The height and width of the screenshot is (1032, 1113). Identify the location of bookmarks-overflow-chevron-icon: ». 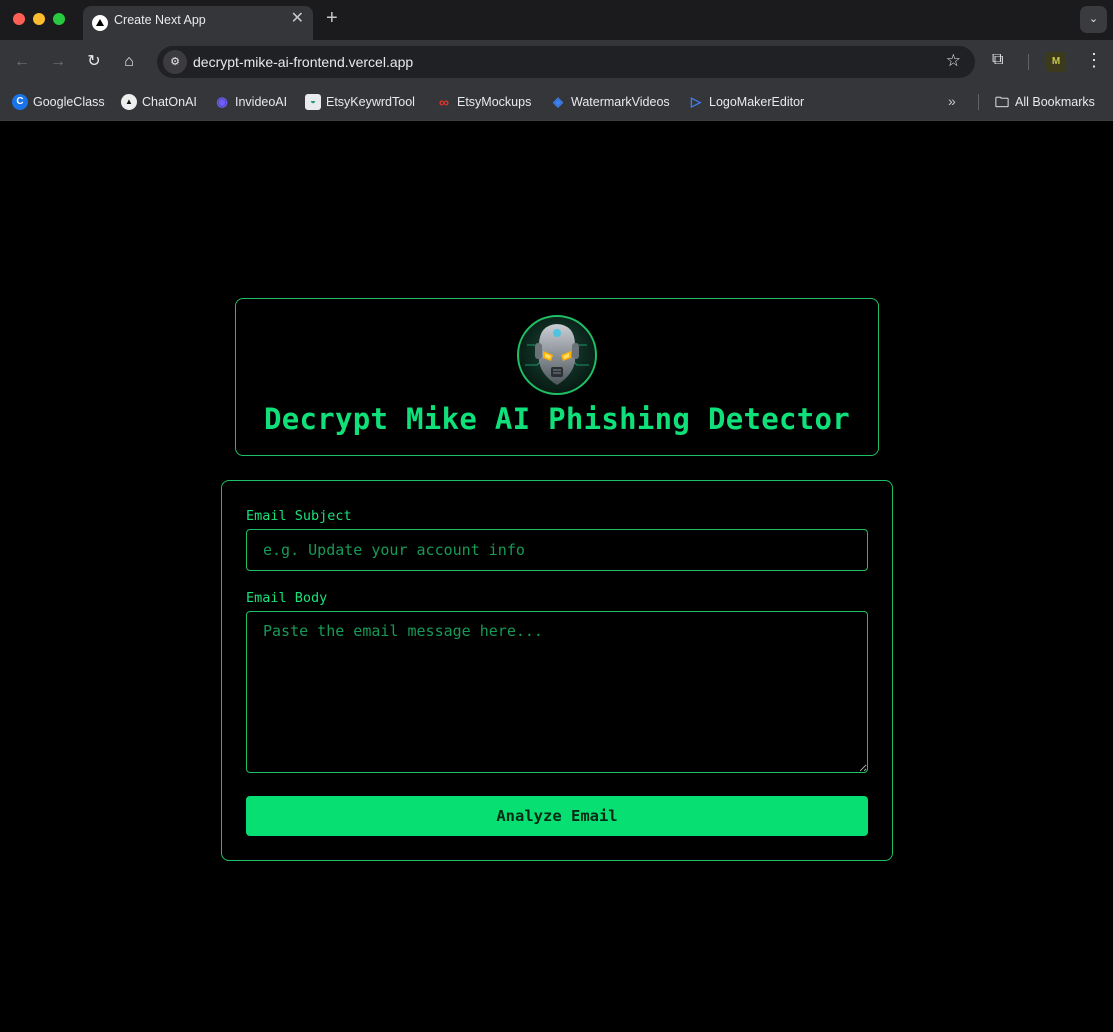
(952, 101).